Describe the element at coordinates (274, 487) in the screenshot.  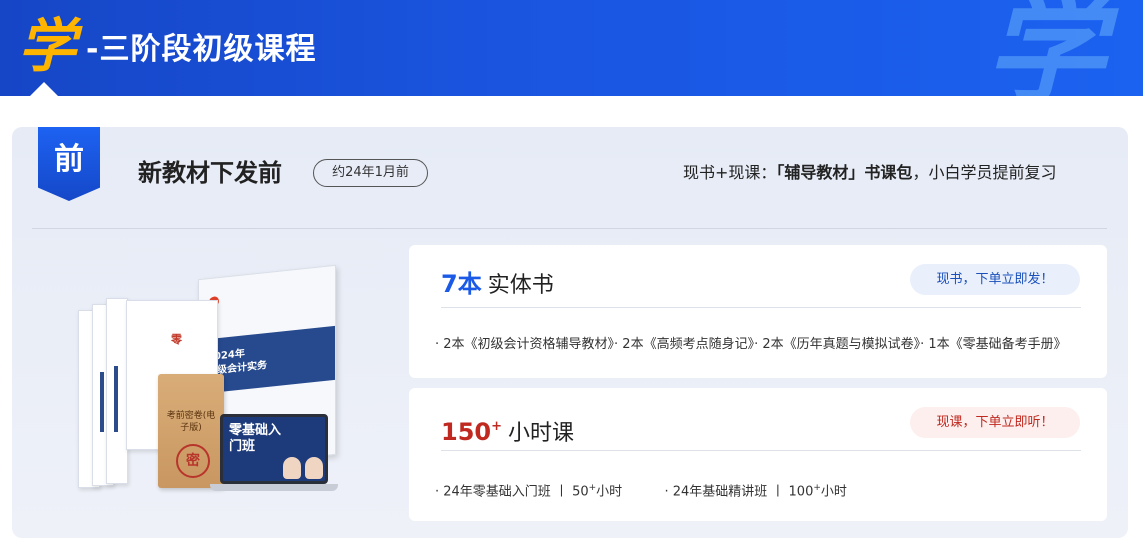
I see `laptop-base` at that location.